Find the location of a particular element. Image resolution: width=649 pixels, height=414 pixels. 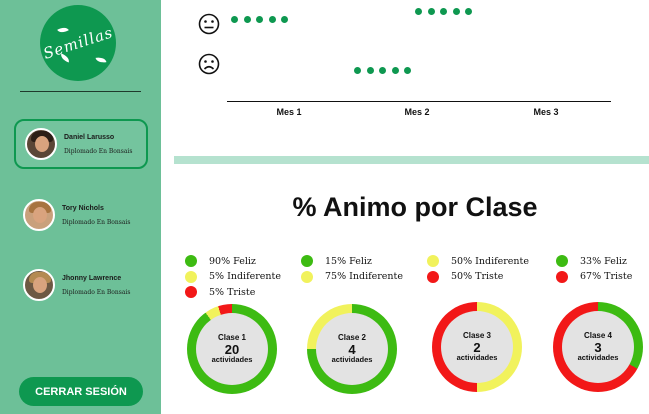

user-card-tory-nichols: Tory Nichols Diplomado En Bonsais is located at coordinates (81, 215).